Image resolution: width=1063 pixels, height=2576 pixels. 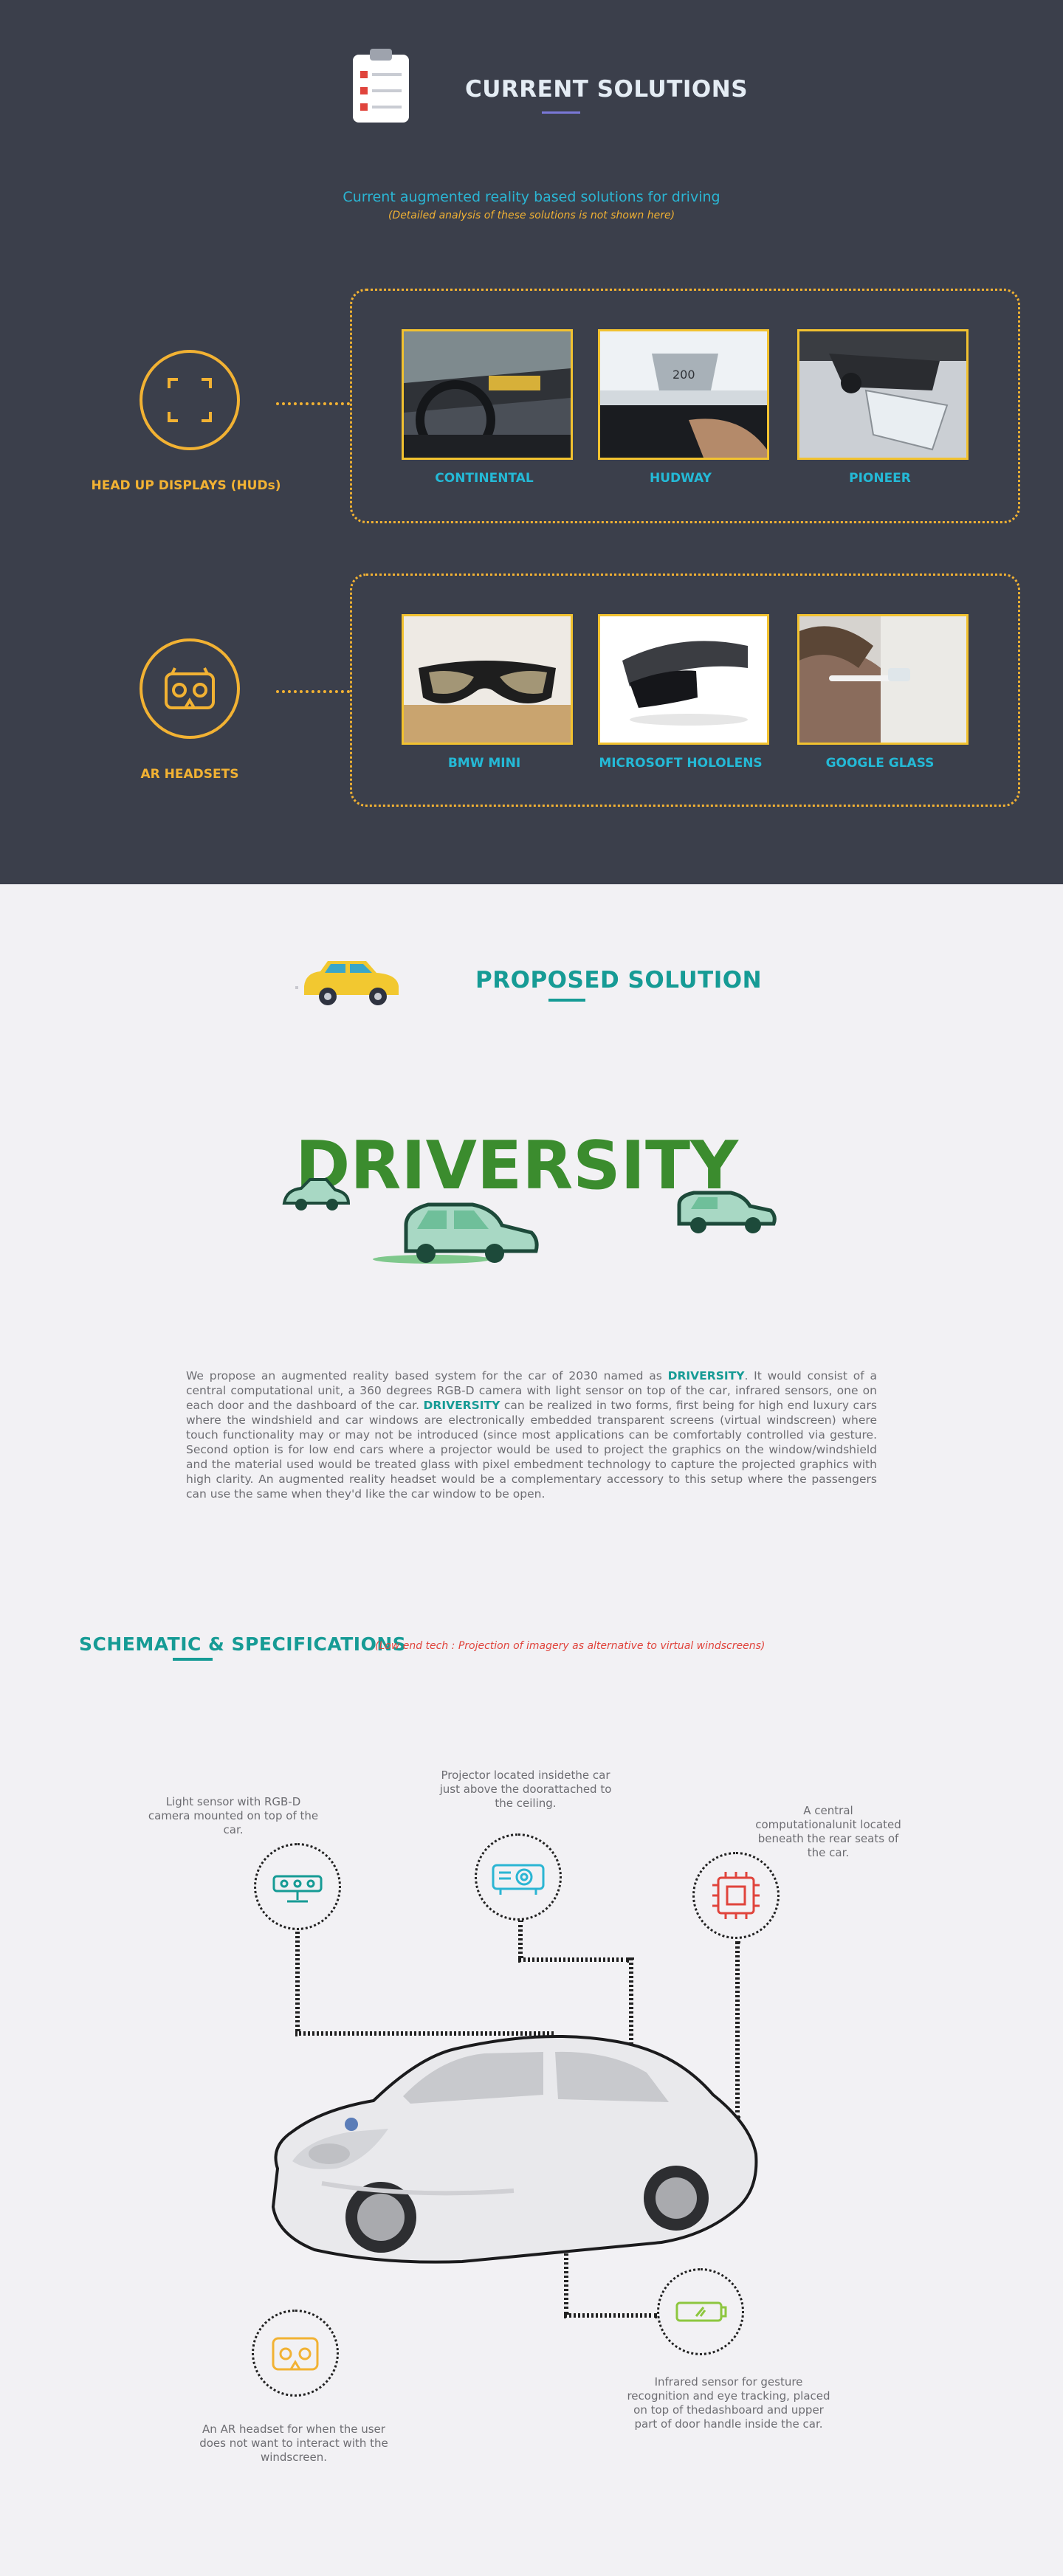 I want to click on infrared-sensor-icon, so click(x=701, y=2311).